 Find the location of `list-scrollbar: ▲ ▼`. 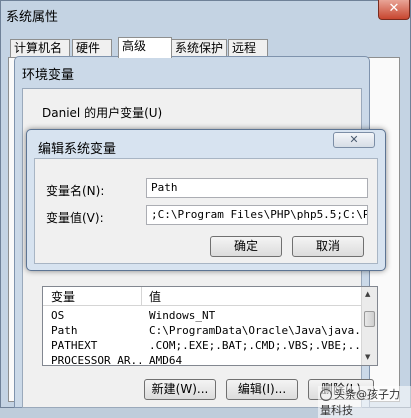

list-scrollbar: ▲ ▼ is located at coordinates (369, 326).